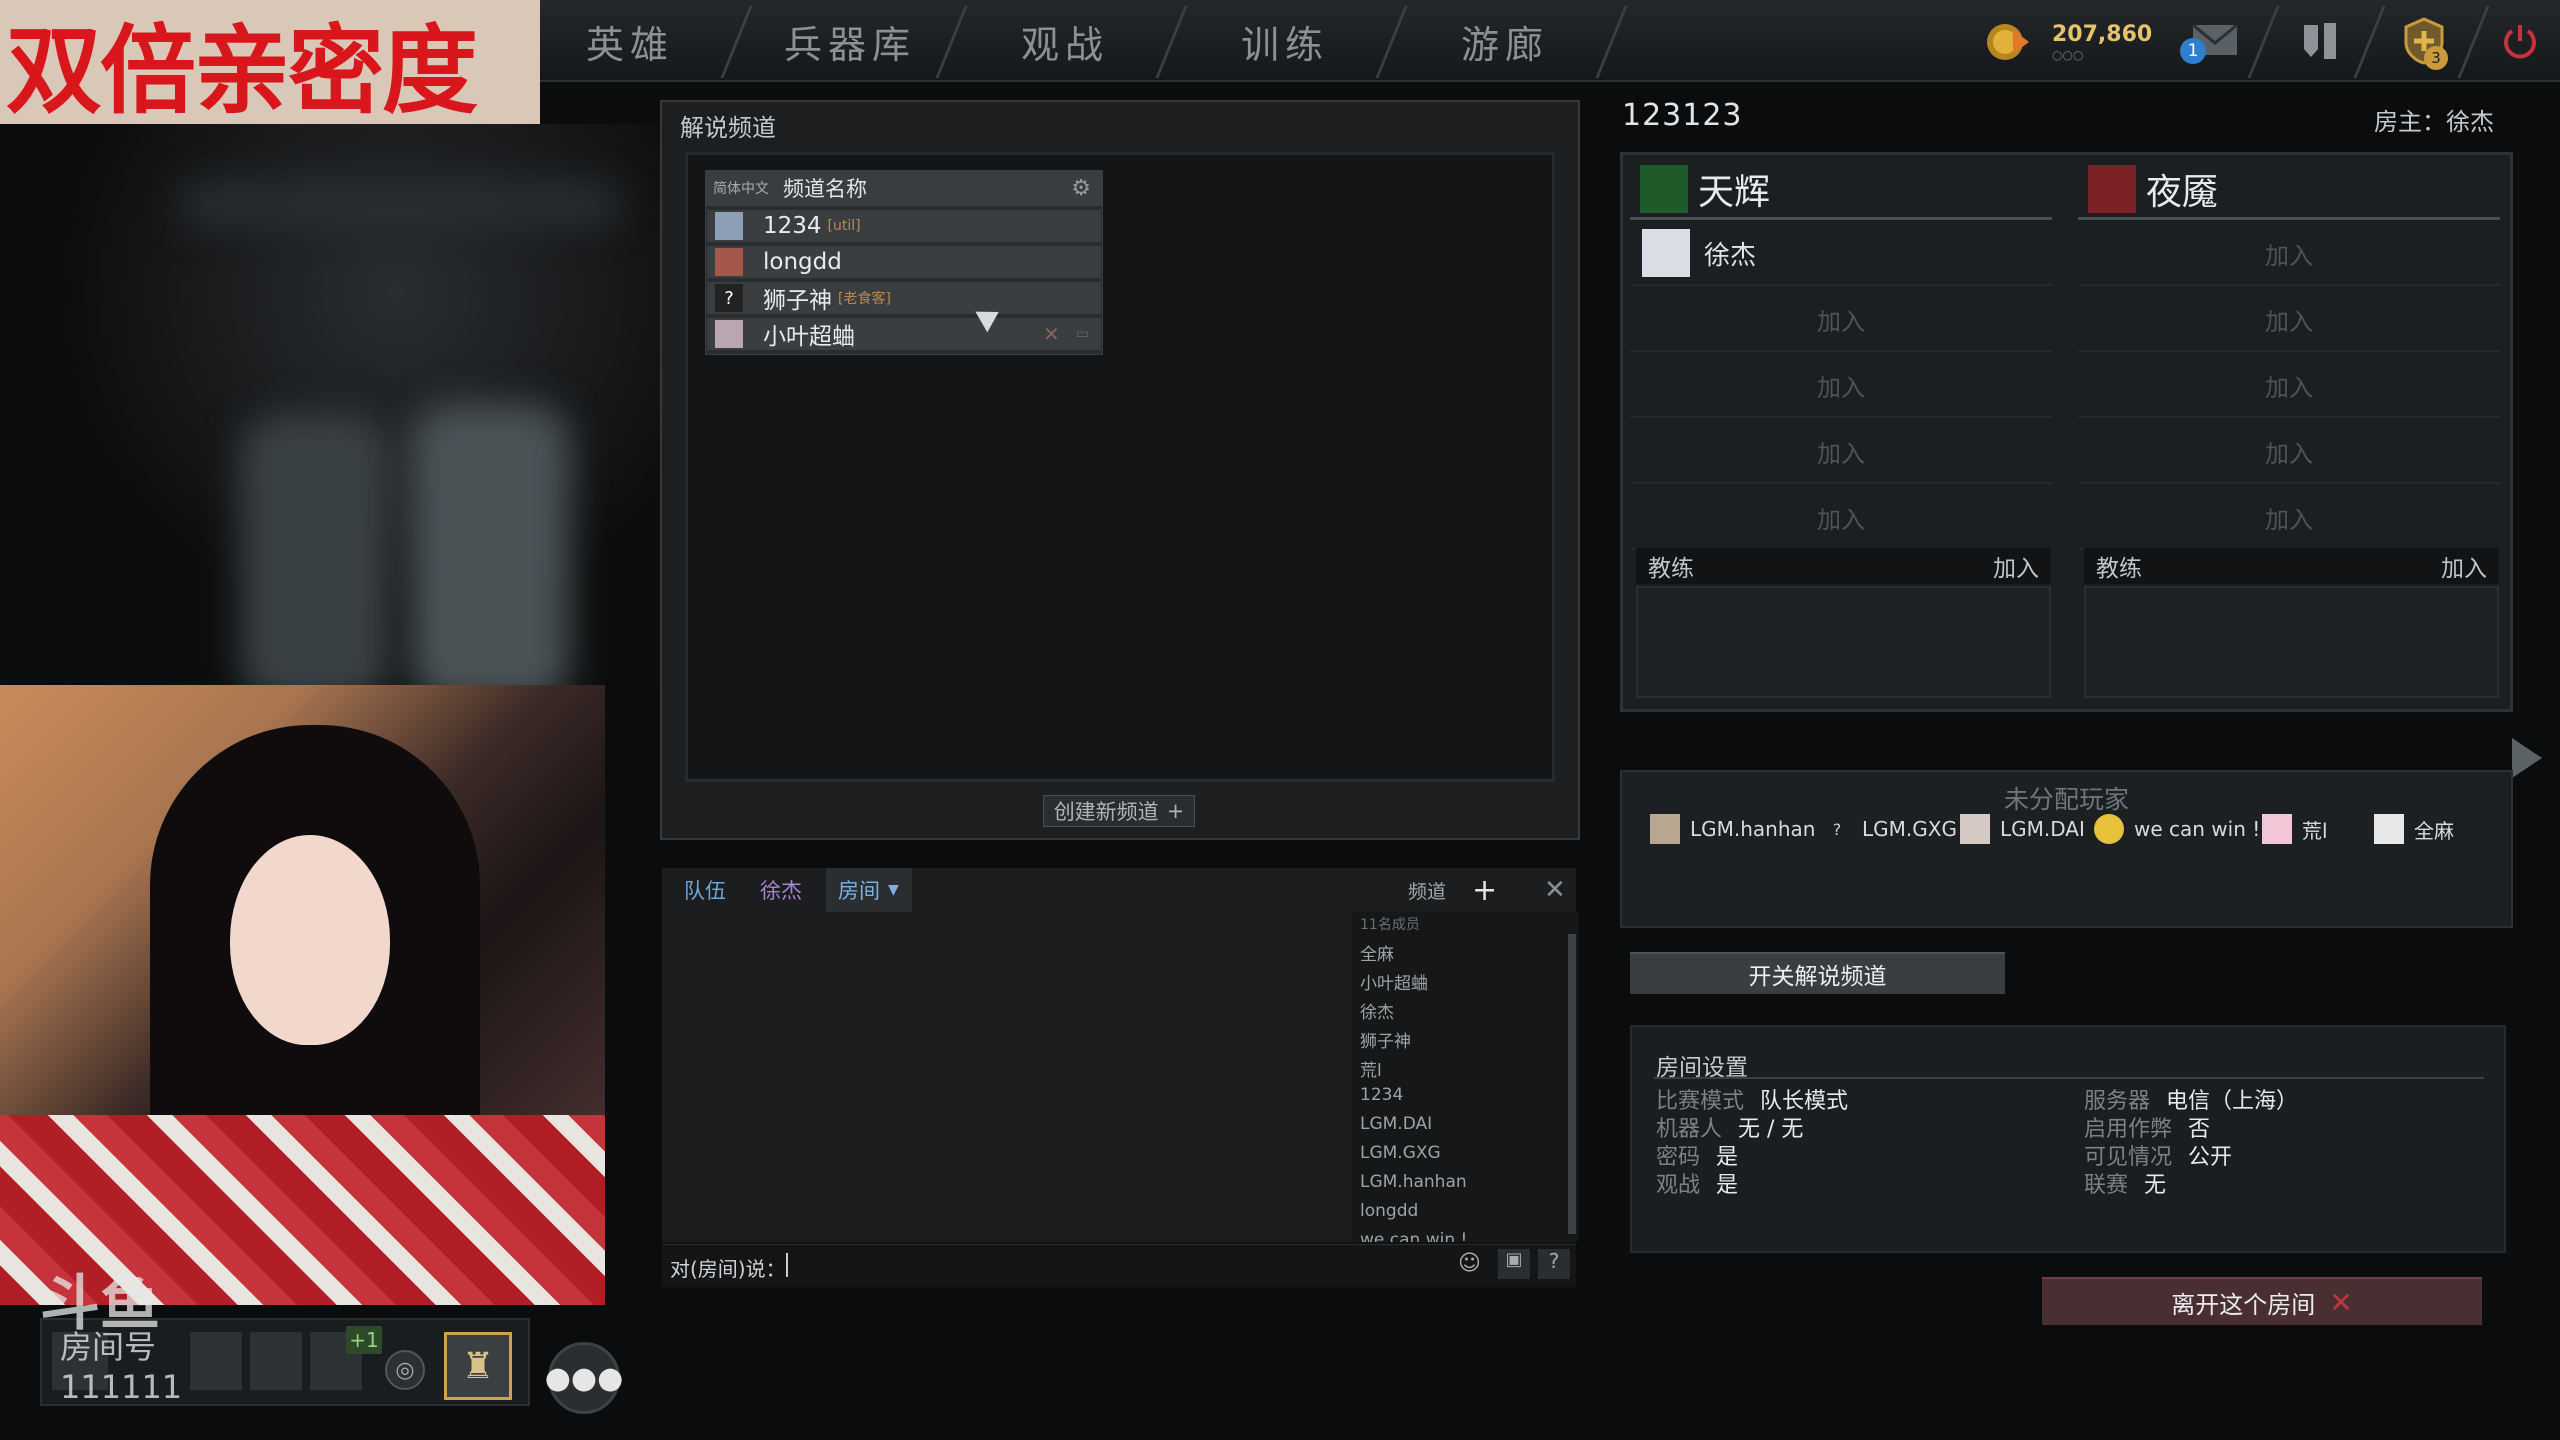 Image resolution: width=2560 pixels, height=1440 pixels. Describe the element at coordinates (2177, 829) in the screenshot. I see `unassigned-player: we can win !` at that location.